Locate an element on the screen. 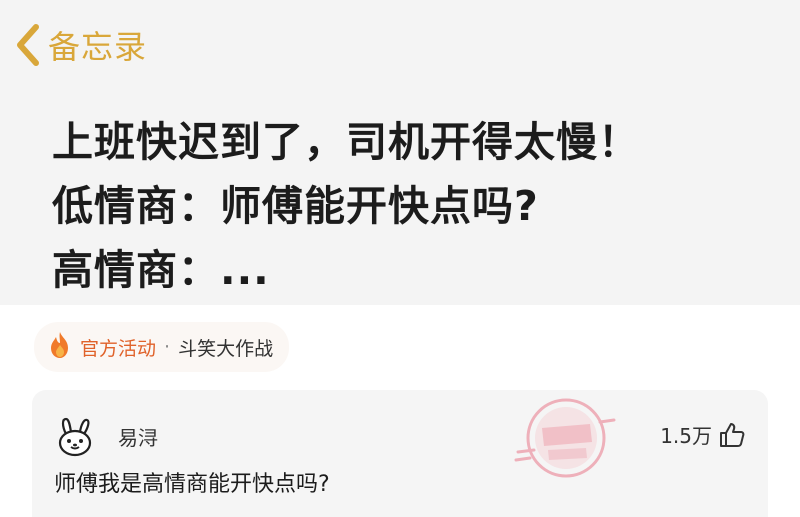 Image resolution: width=800 pixels, height=517 pixels. memo-line: 上班快迟到了，司机开得太慢！ is located at coordinates (346, 142).